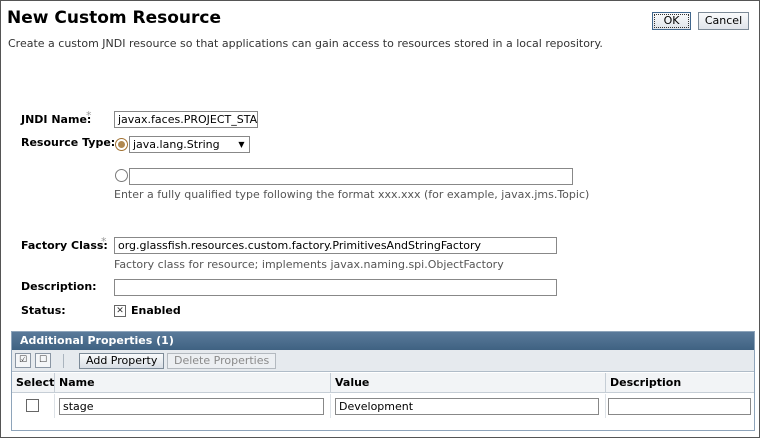 The height and width of the screenshot is (438, 760). What do you see at coordinates (23, 360) in the screenshot?
I see `select-all-icon: ☑` at bounding box center [23, 360].